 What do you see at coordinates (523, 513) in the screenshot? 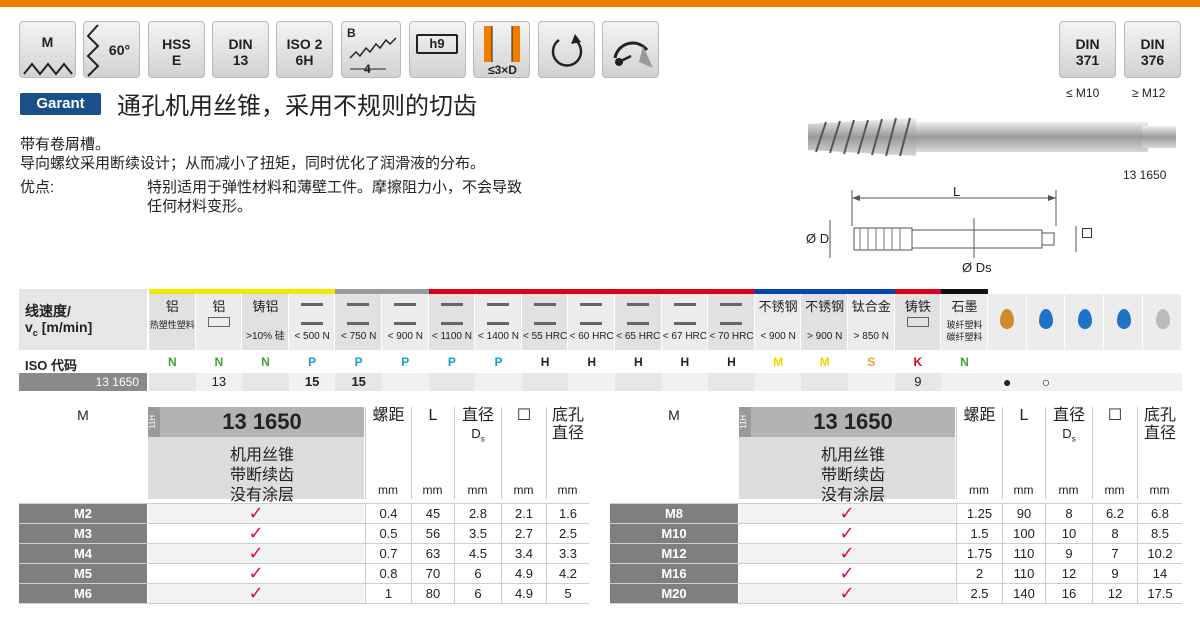
I see `value-M2-square: 2.1` at bounding box center [523, 513].